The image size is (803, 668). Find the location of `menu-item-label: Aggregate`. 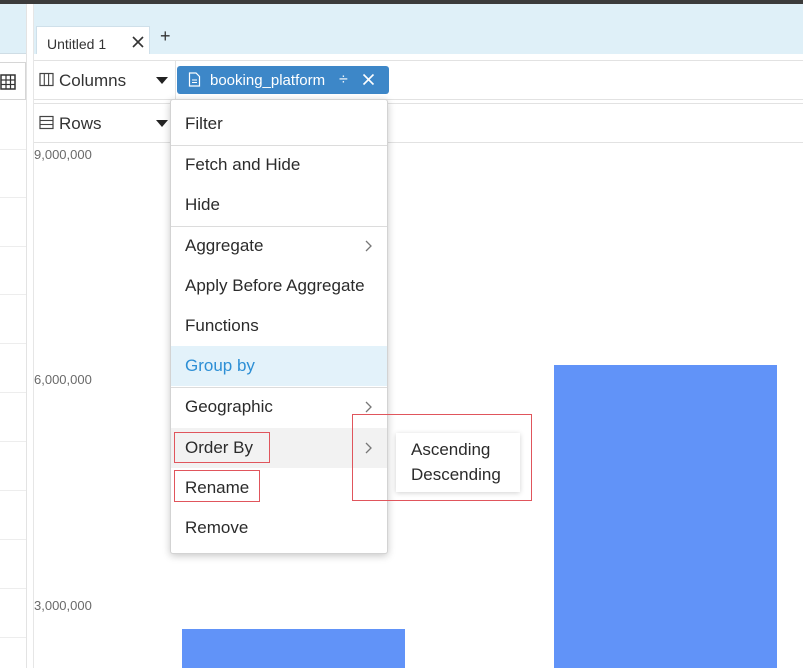

menu-item-label: Aggregate is located at coordinates (224, 245).